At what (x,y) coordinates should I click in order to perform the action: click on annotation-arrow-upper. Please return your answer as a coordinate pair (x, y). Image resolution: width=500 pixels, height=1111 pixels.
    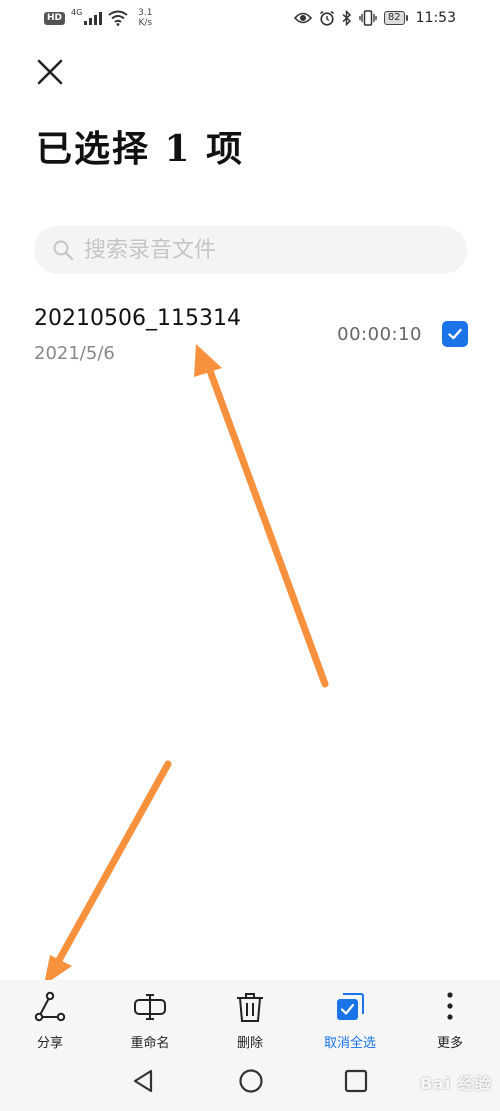
    Looking at the image, I should click on (261, 516).